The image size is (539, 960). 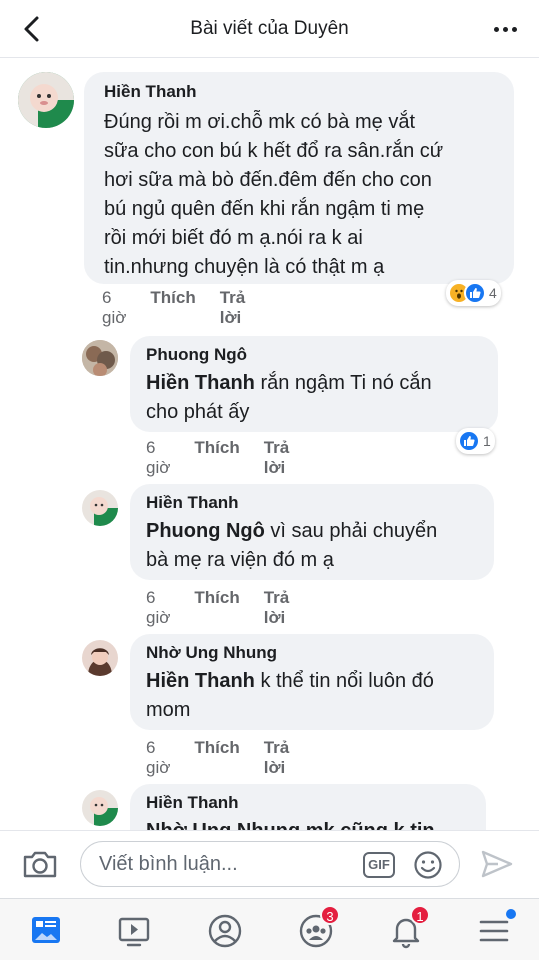 What do you see at coordinates (205, 531) in the screenshot?
I see `mention-link: Phuong Ngô` at bounding box center [205, 531].